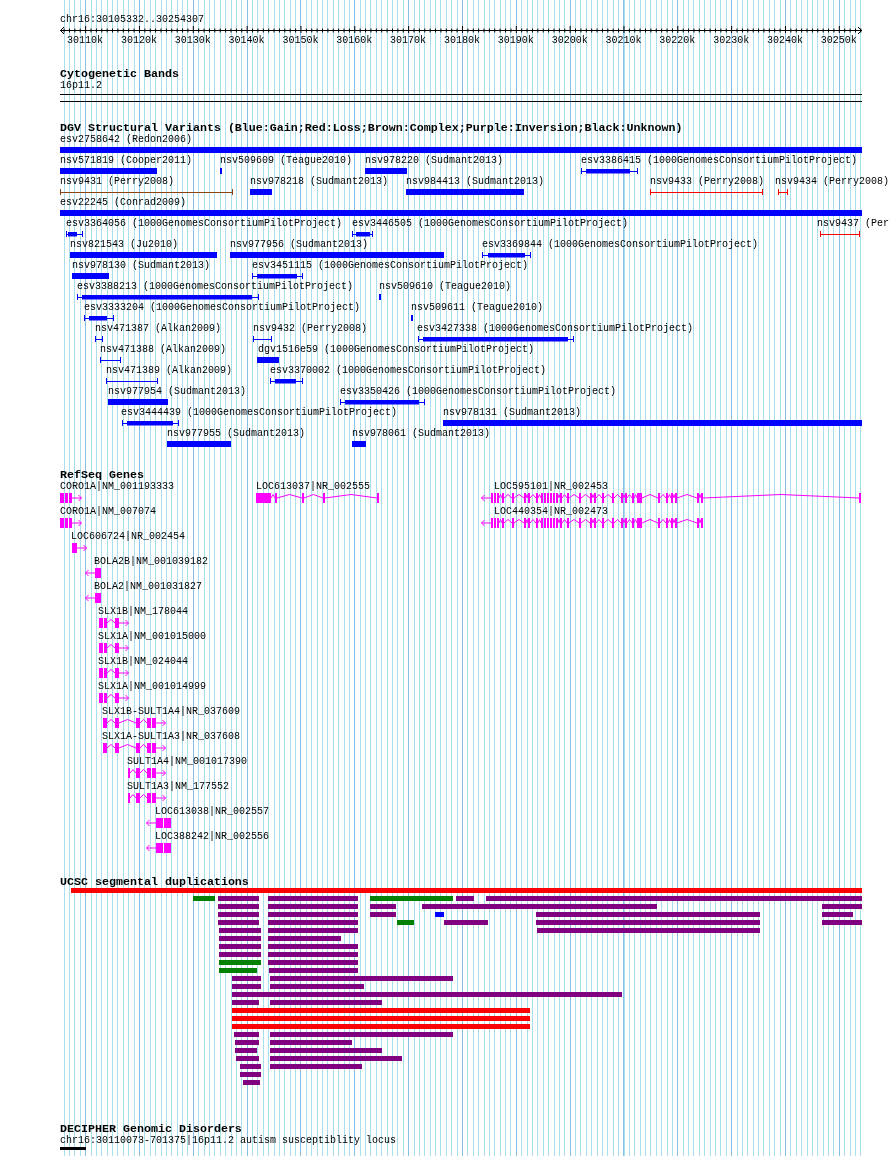 The image size is (890, 1156). What do you see at coordinates (158, 329) in the screenshot?
I see `variant-label: nsv471387 (Alkan2009)` at bounding box center [158, 329].